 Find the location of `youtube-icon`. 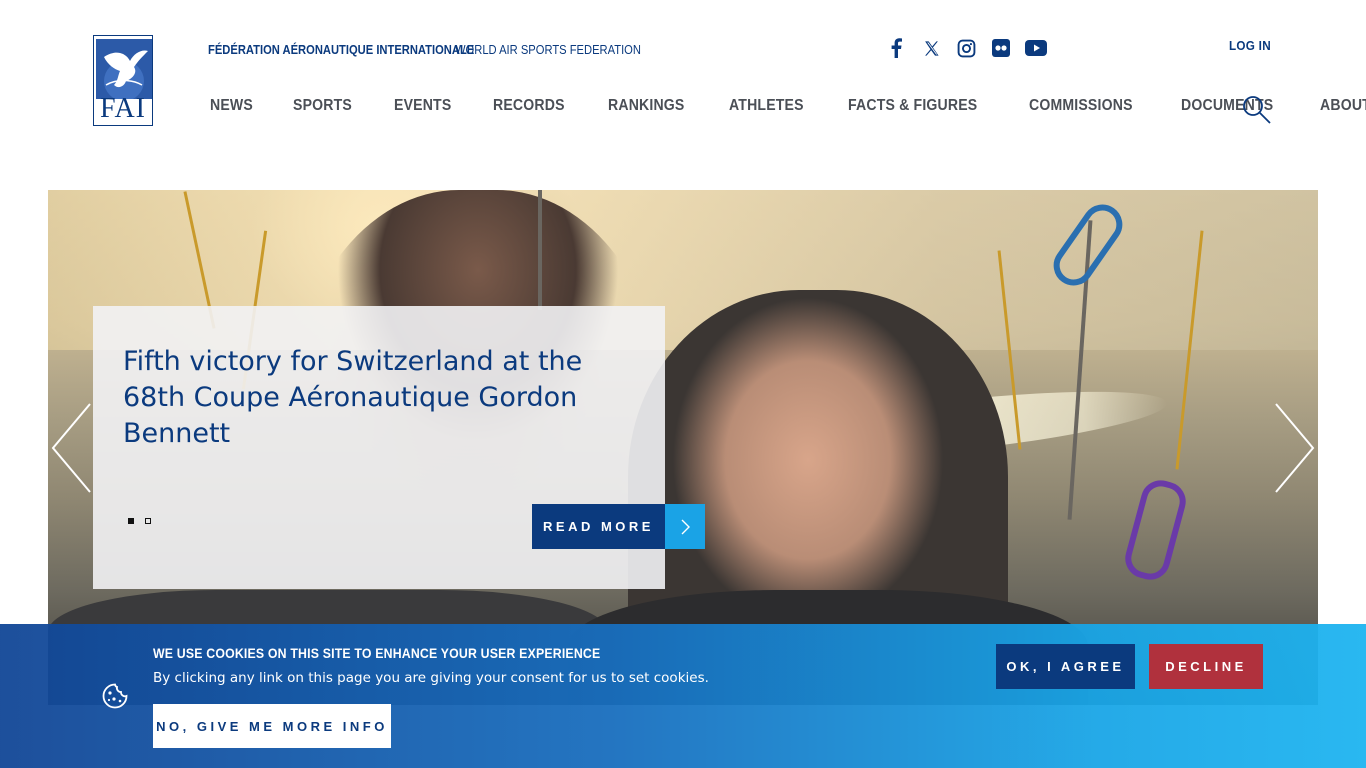

youtube-icon is located at coordinates (1036, 48).